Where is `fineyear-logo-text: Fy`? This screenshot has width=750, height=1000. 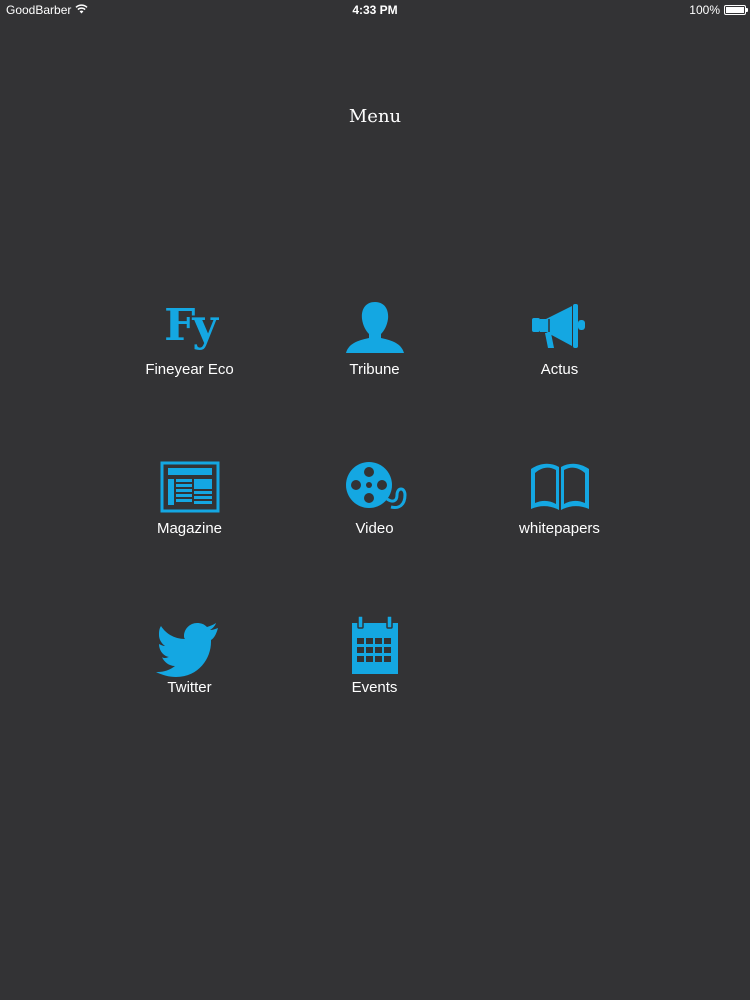
fineyear-logo-text: Fy is located at coordinates (191, 325).